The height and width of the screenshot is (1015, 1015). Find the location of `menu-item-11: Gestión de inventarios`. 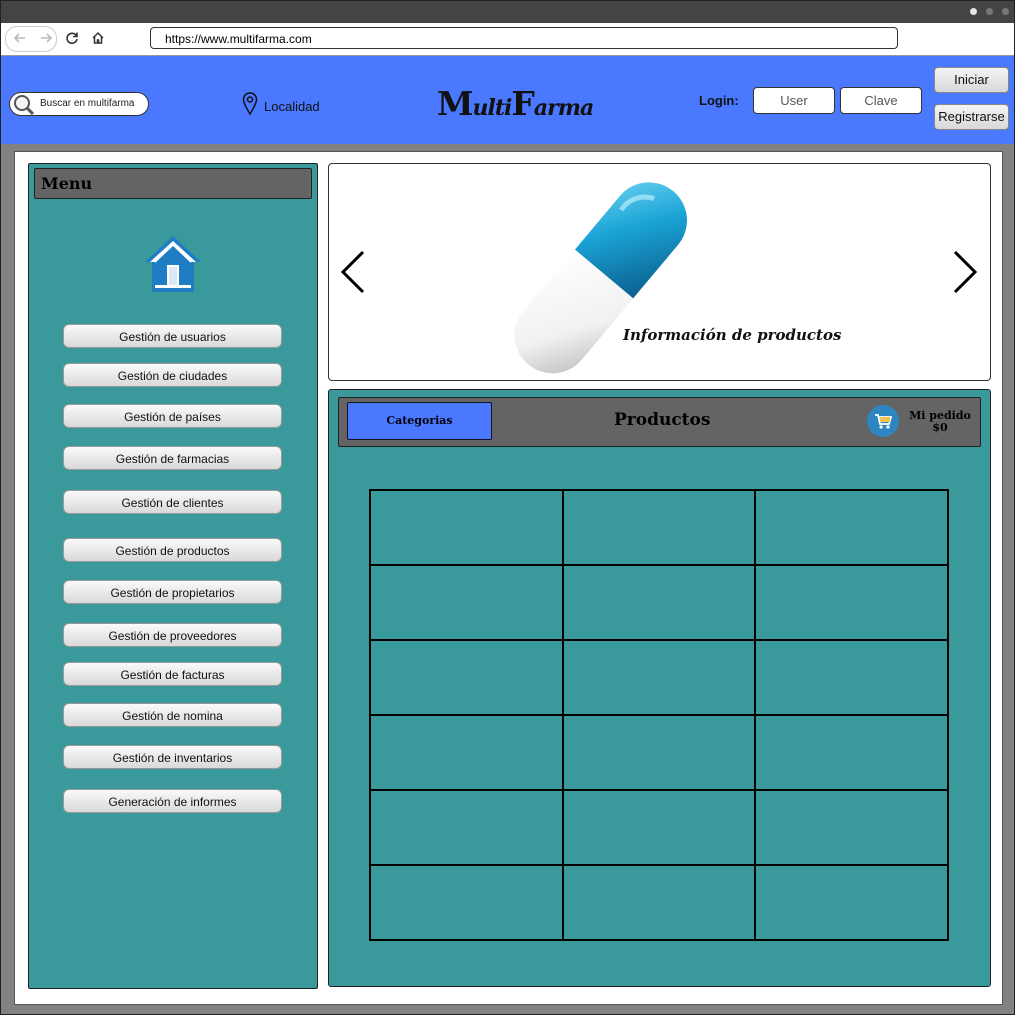

menu-item-11: Gestión de inventarios is located at coordinates (172, 757).